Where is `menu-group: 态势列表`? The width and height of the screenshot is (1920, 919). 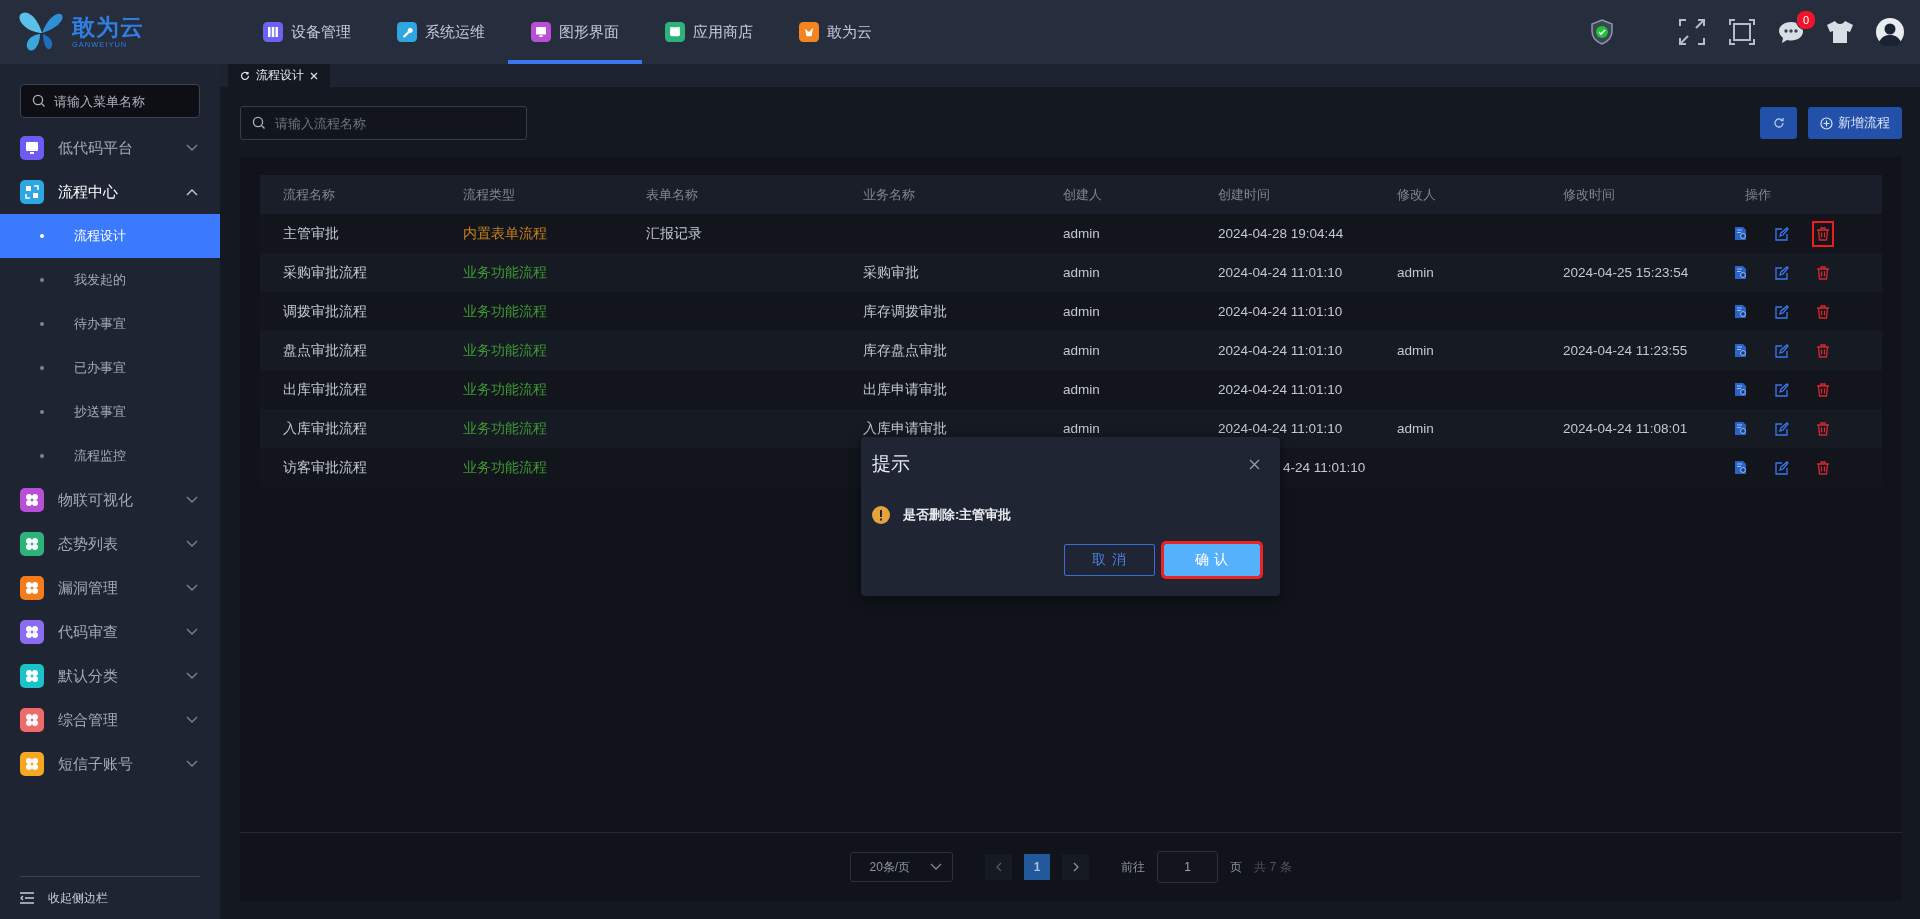
menu-group: 态势列表 is located at coordinates (110, 544).